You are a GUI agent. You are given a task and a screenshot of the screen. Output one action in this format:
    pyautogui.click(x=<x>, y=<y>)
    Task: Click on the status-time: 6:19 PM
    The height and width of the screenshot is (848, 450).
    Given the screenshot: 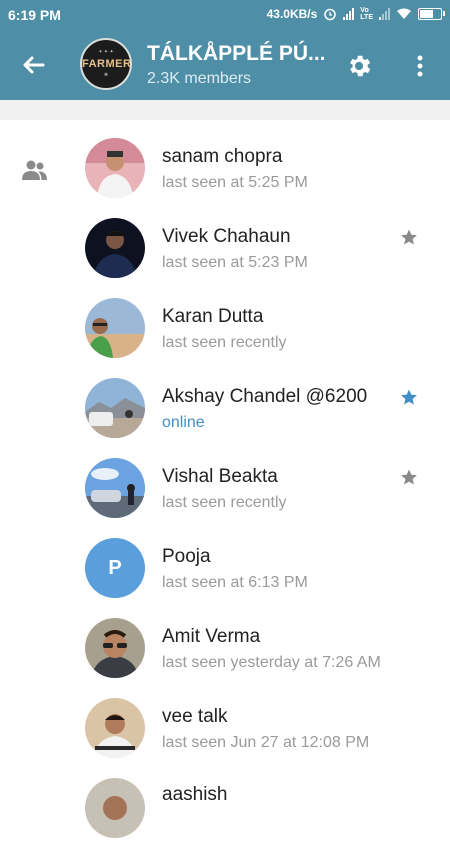 What is the action you would take?
    pyautogui.click(x=34, y=15)
    